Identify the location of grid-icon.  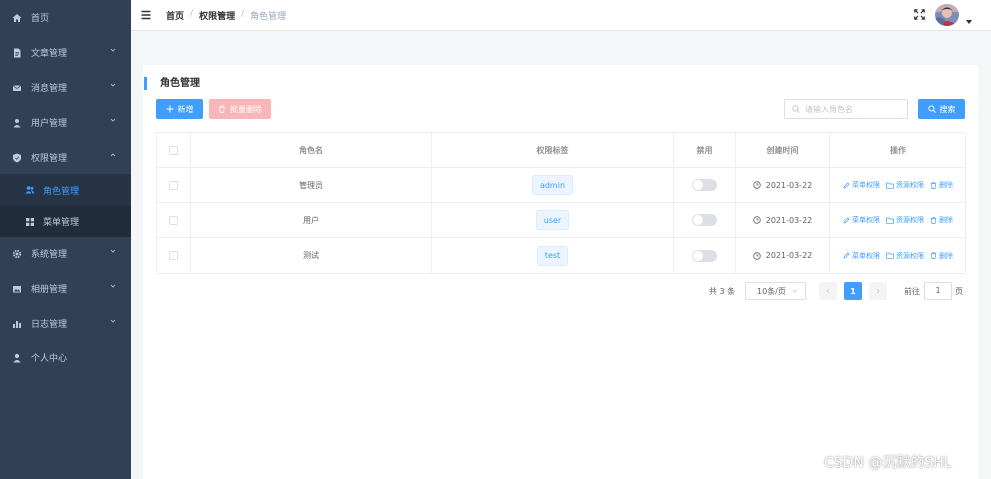
(30, 222).